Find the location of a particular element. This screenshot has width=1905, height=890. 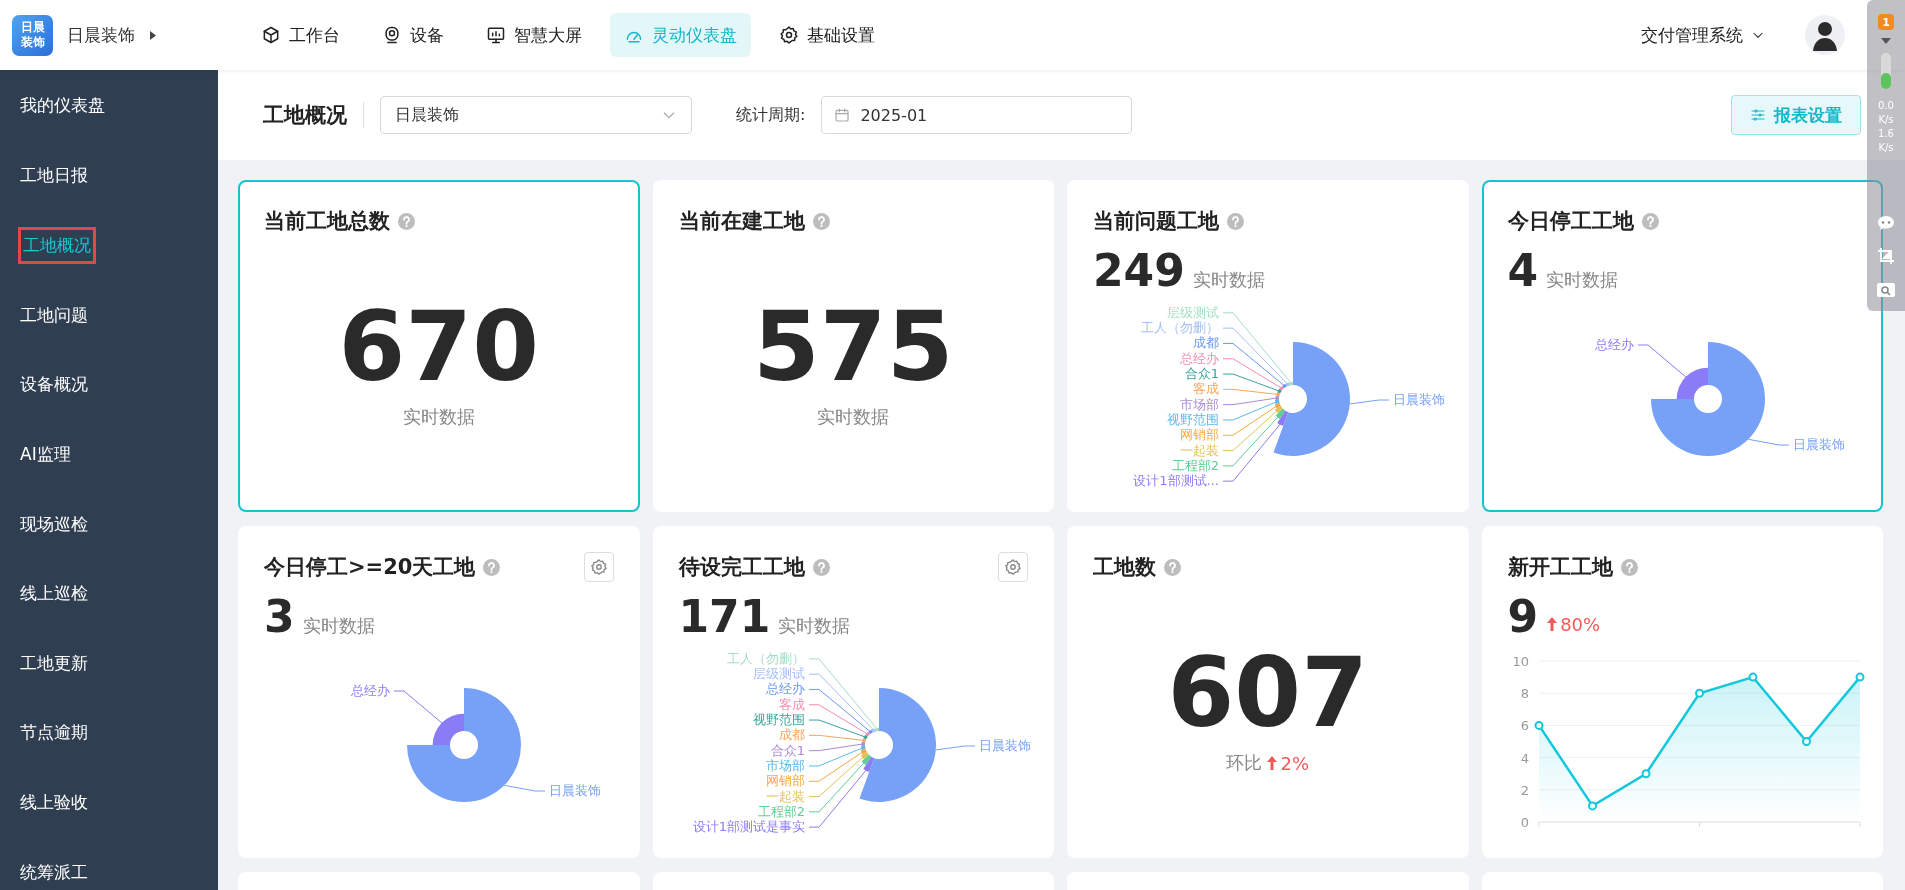

company-name: 日晨装饰 is located at coordinates (101, 35).